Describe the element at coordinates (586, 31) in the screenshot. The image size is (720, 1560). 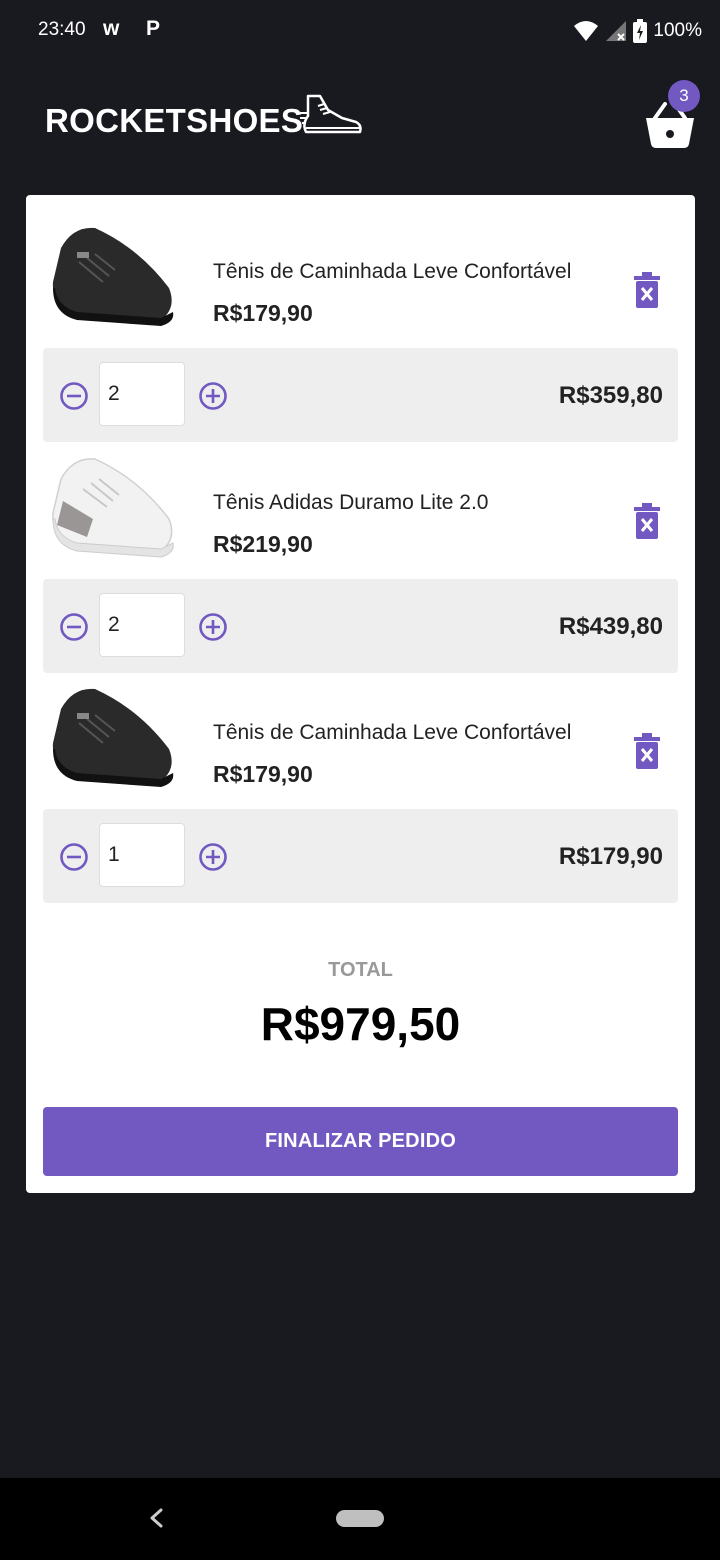
I see `wifi-icon` at that location.